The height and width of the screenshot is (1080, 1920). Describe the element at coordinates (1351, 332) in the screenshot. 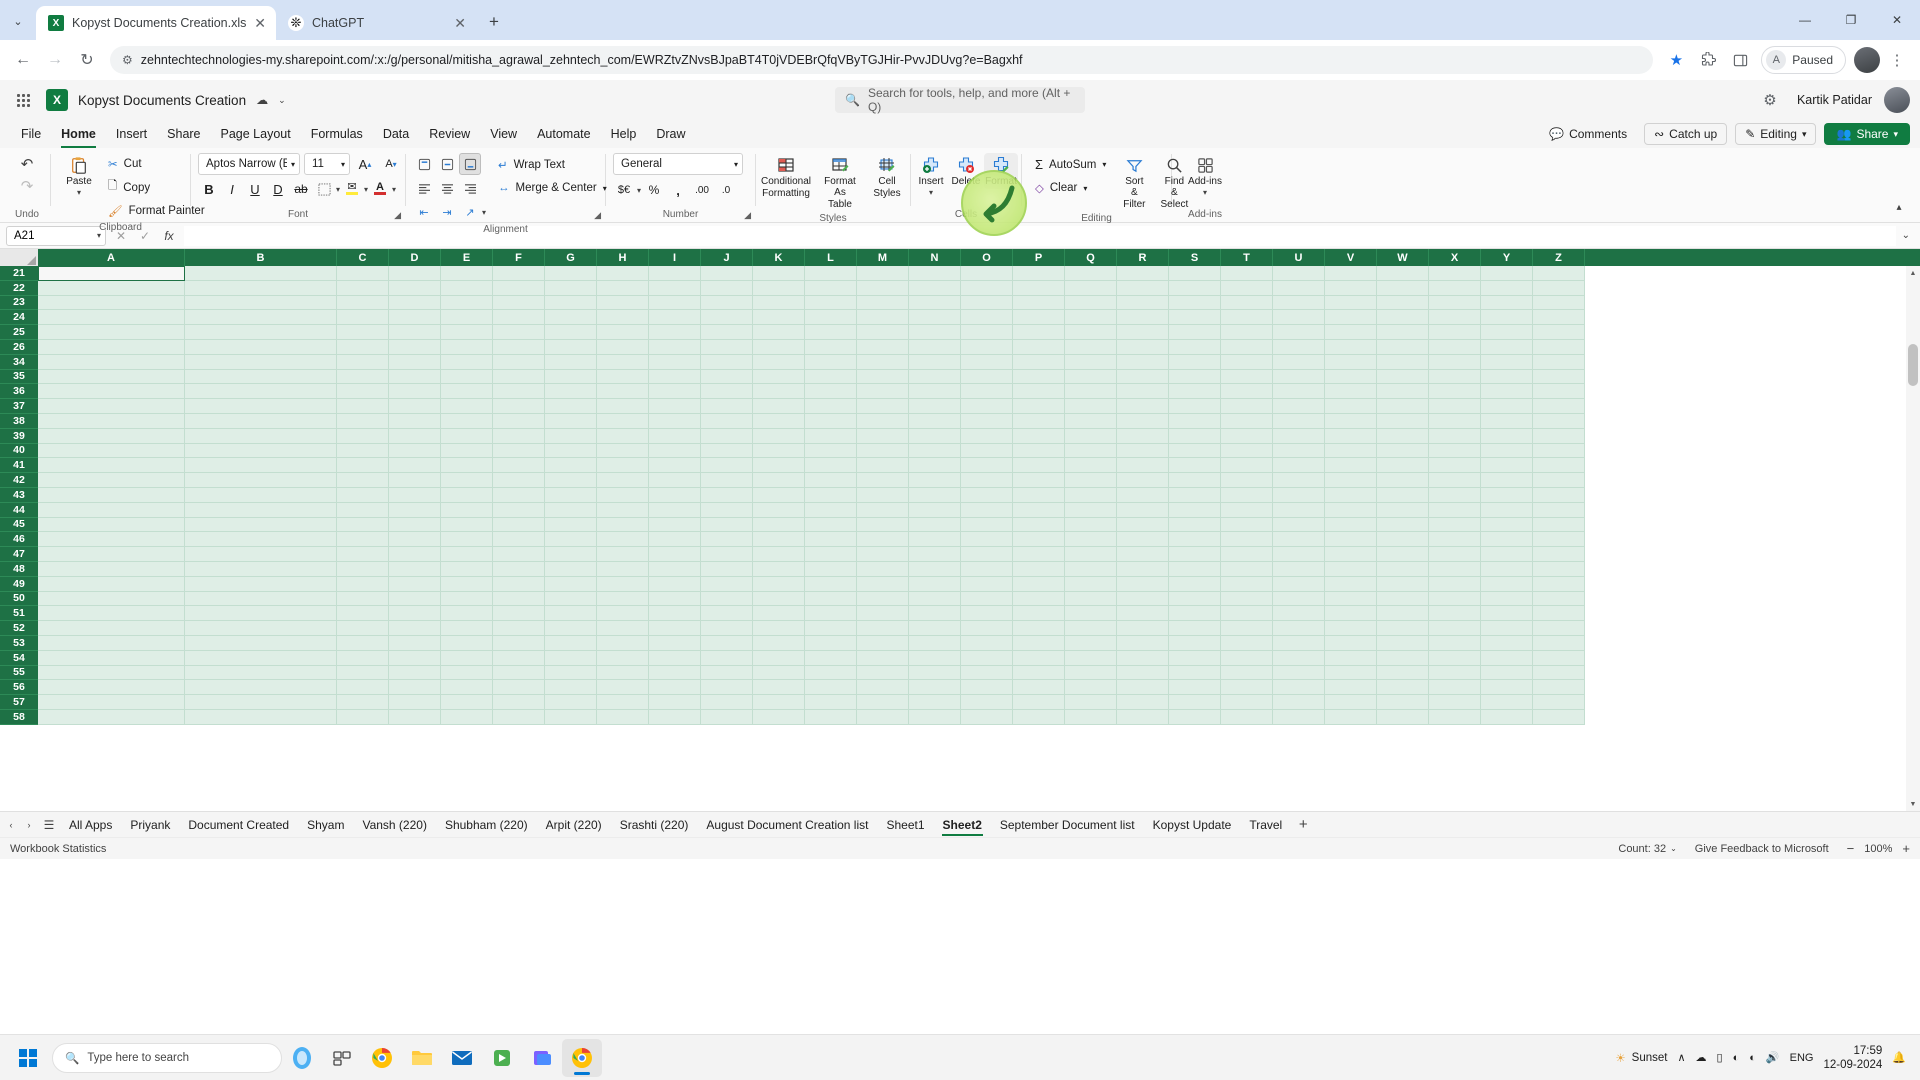

I see `cell-V25` at that location.